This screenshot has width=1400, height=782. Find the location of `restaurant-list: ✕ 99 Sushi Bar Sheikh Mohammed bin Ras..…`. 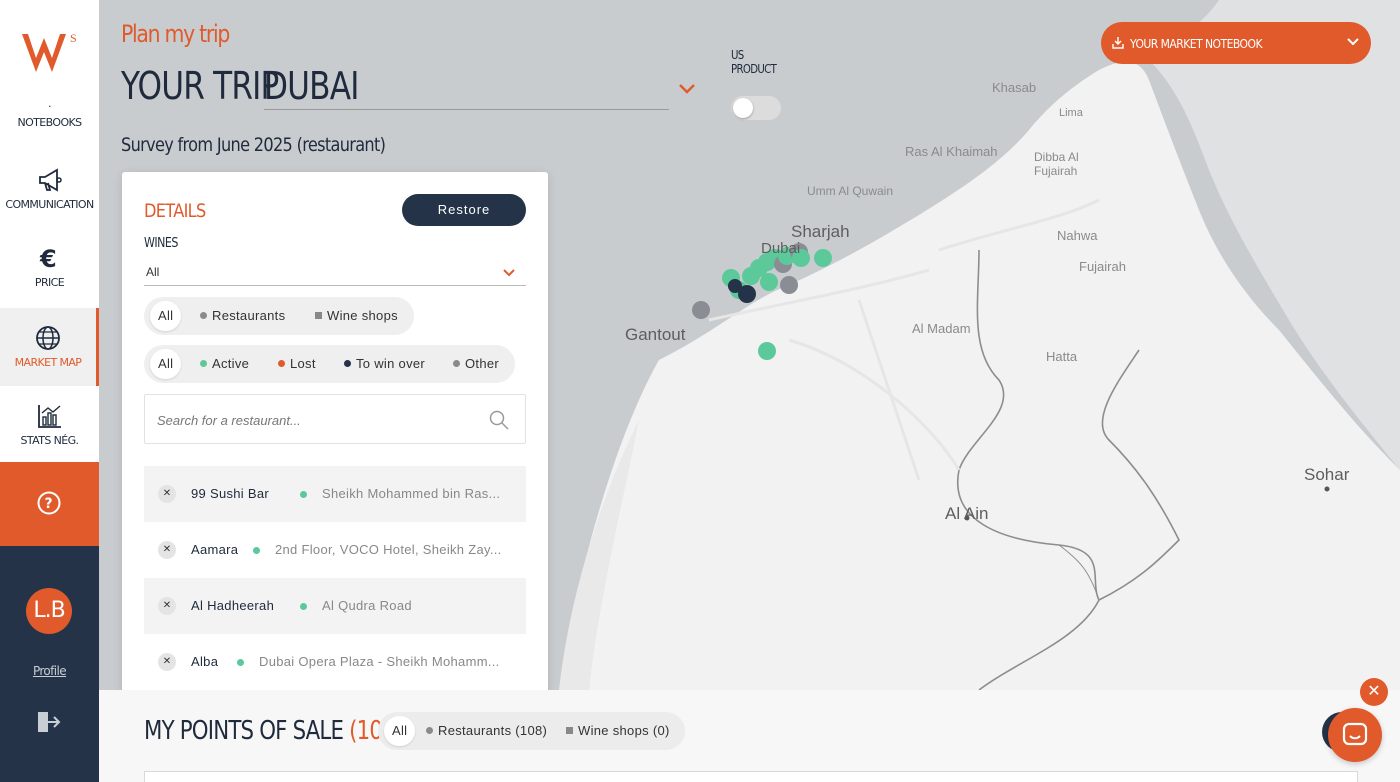

restaurant-list: ✕ 99 Sushi Bar Sheikh Mohammed bin Ras..… is located at coordinates (335, 571).